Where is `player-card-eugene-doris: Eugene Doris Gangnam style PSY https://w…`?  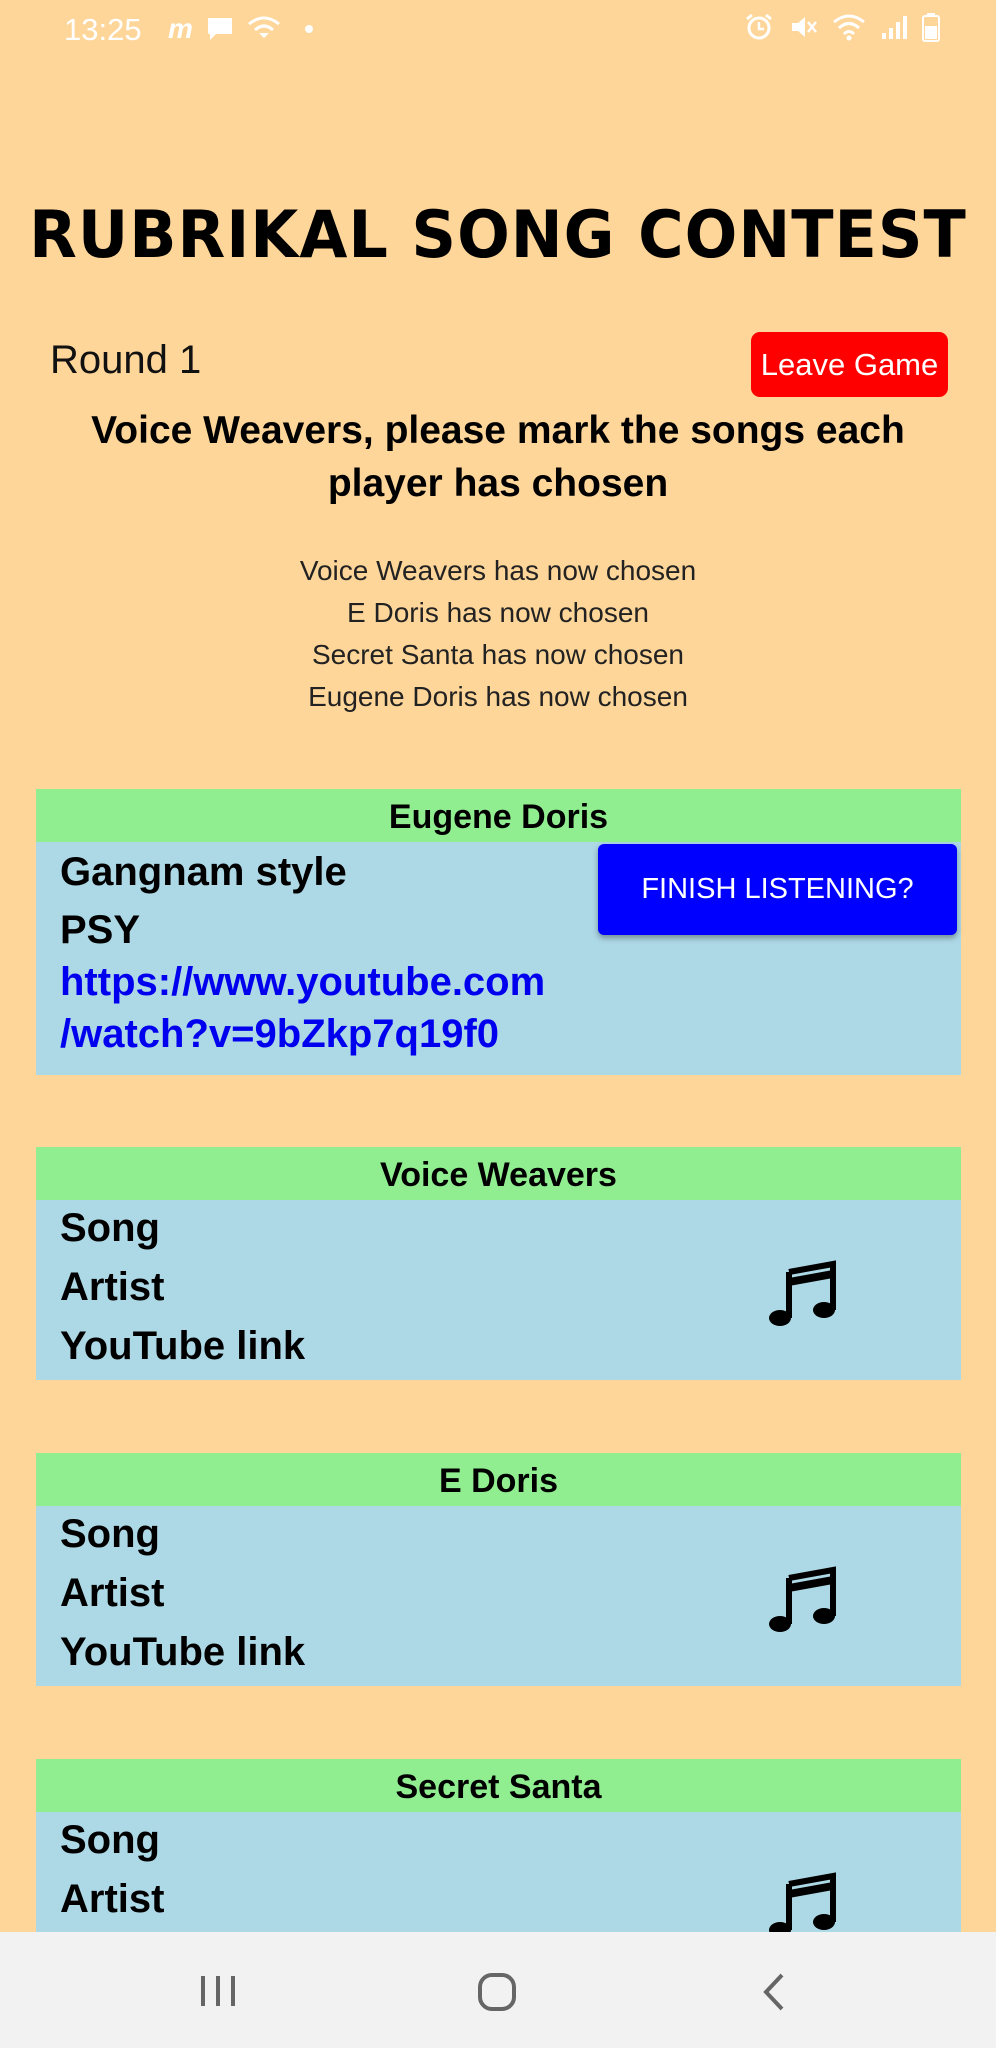 player-card-eugene-doris: Eugene Doris Gangnam style PSY https://w… is located at coordinates (498, 932).